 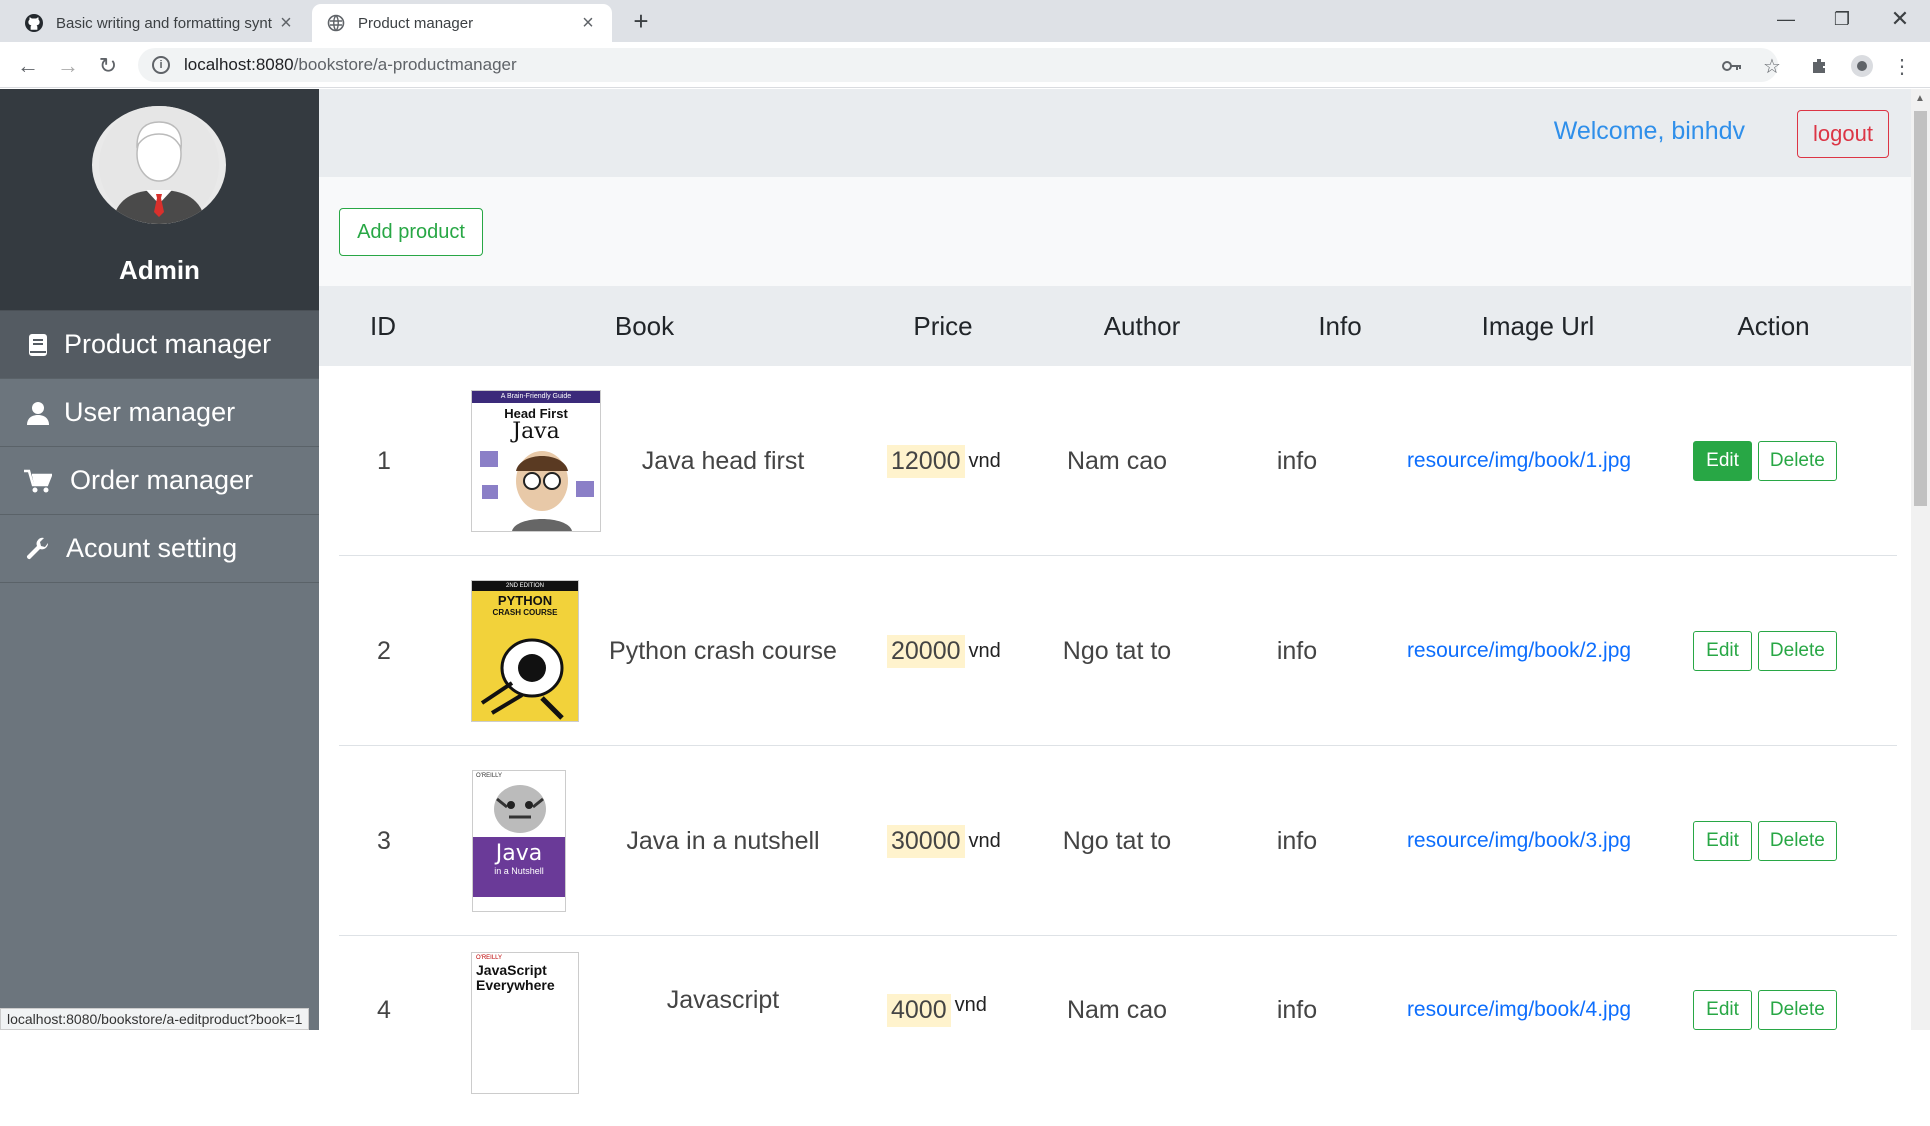 What do you see at coordinates (159, 165) in the screenshot?
I see `avatar` at bounding box center [159, 165].